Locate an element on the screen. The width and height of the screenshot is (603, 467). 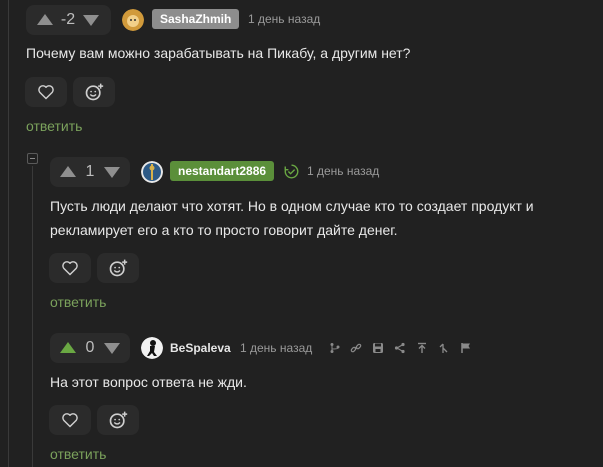
verified-icon is located at coordinates (291, 173).